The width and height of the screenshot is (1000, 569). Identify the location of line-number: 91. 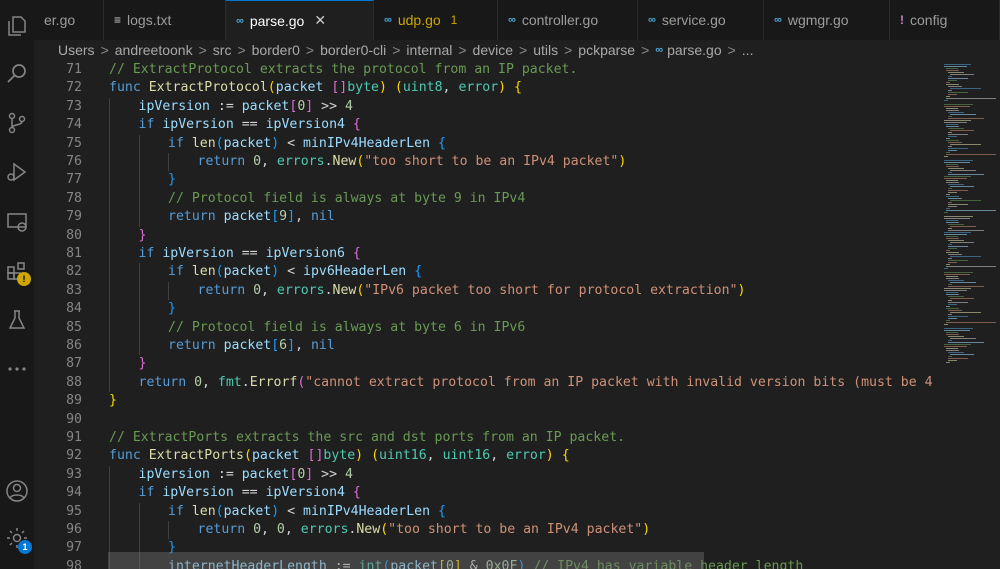
(74, 437).